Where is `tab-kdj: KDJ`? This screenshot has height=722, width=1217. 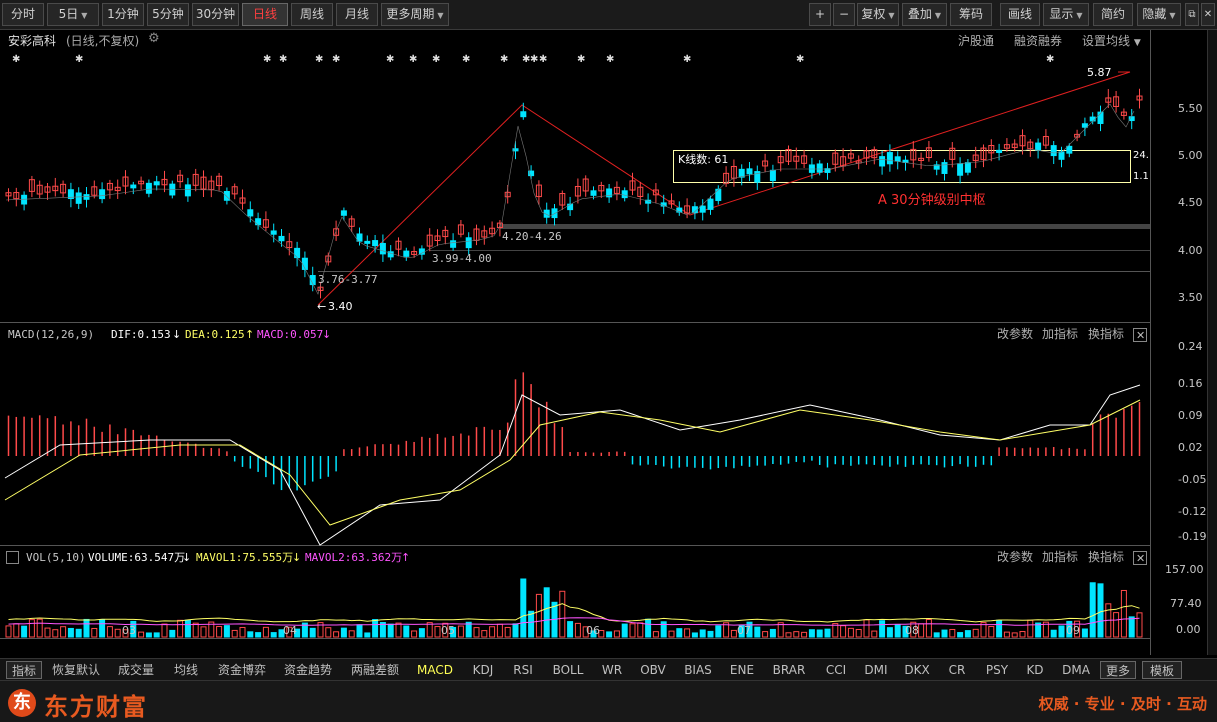 tab-kdj: KDJ is located at coordinates (483, 670).